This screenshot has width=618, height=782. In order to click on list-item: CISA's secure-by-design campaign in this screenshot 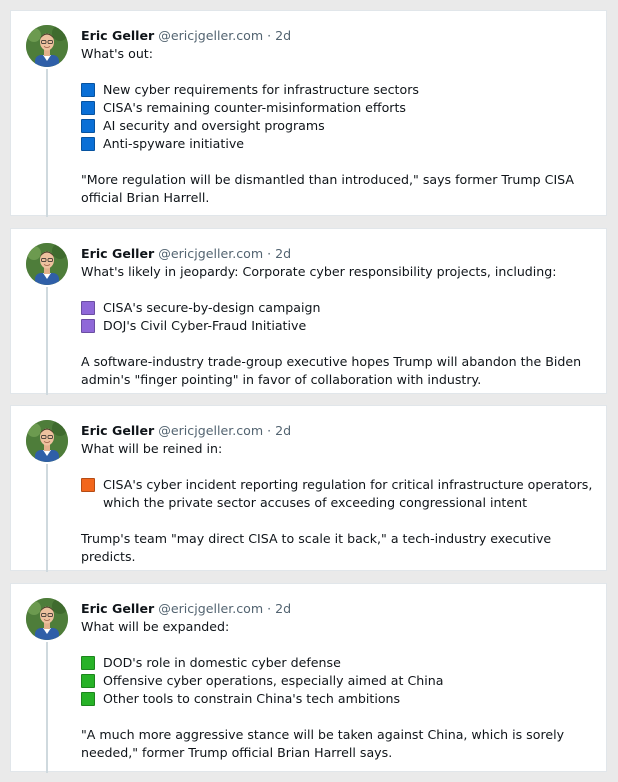, I will do `click(339, 308)`.